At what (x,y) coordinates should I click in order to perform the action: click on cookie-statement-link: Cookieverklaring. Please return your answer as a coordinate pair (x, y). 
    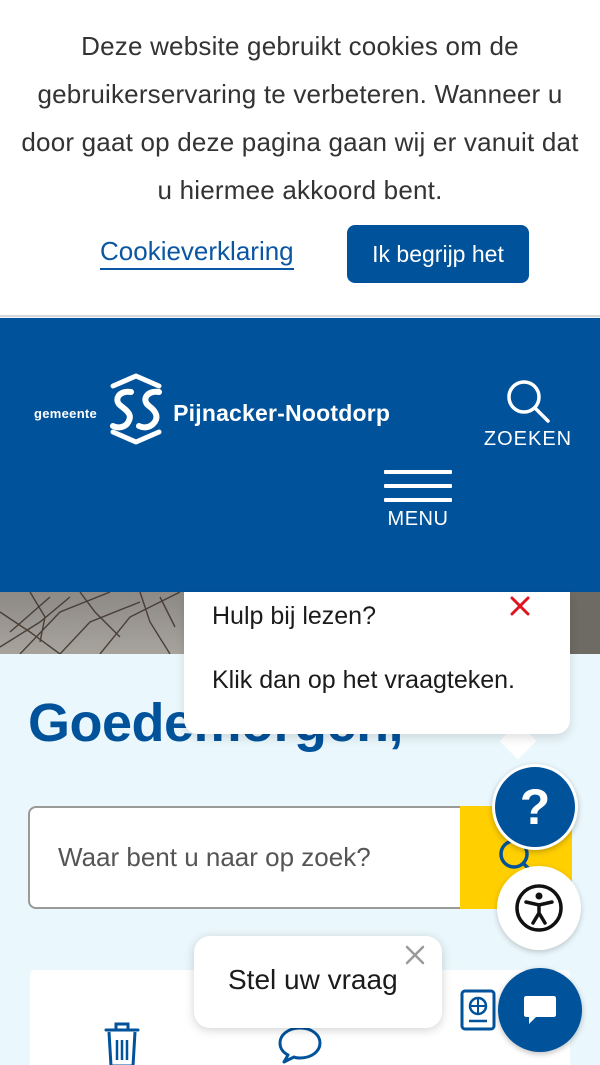
    Looking at the image, I should click on (197, 253).